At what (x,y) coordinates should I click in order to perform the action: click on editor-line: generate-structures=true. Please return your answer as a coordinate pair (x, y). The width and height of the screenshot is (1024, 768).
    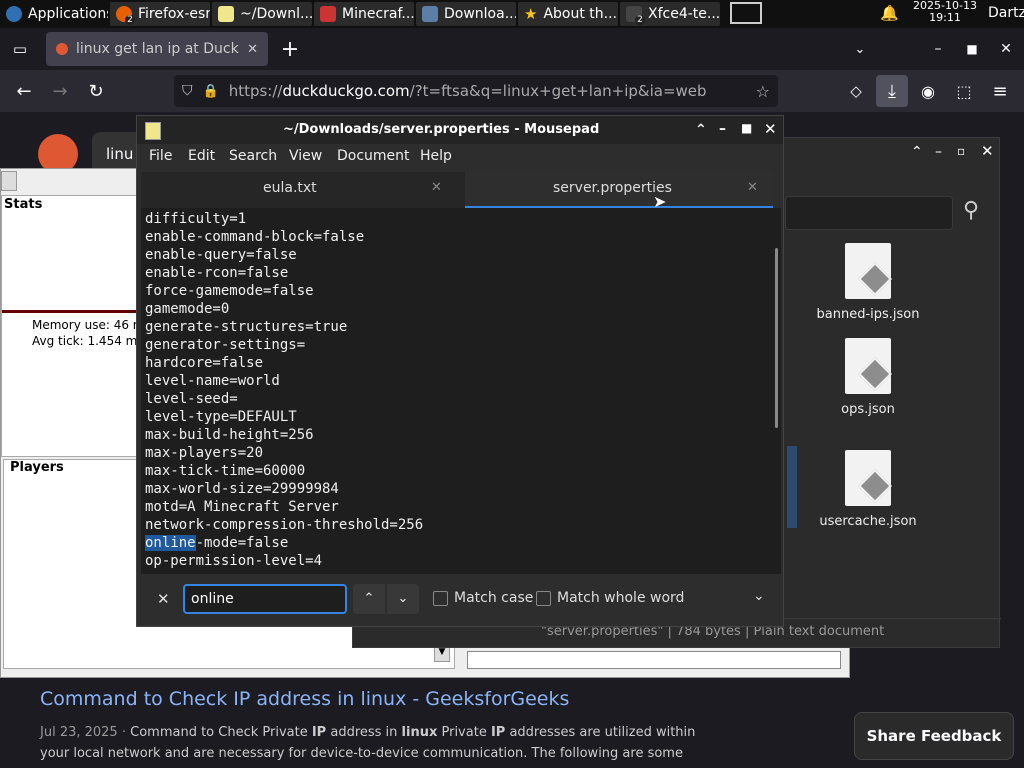
    Looking at the image, I should click on (246, 327).